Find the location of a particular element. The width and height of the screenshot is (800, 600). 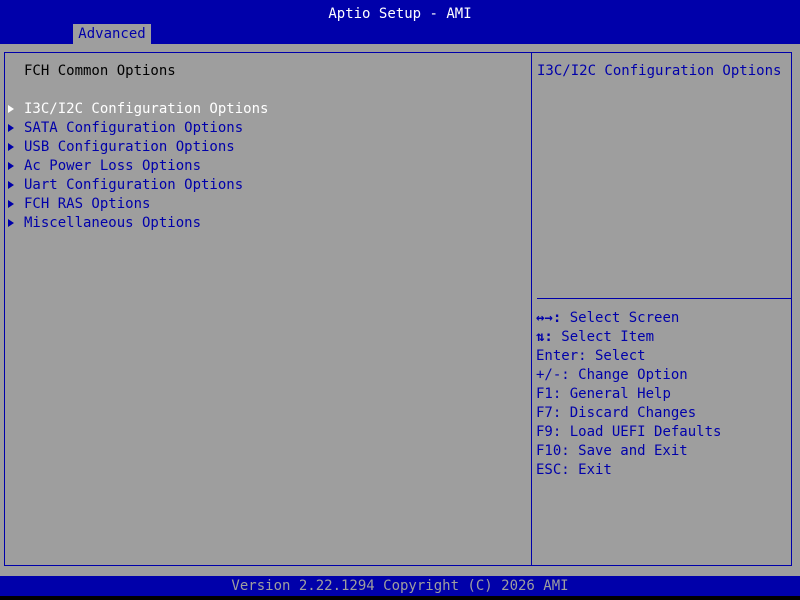

key-action: Select Item is located at coordinates (603, 337).